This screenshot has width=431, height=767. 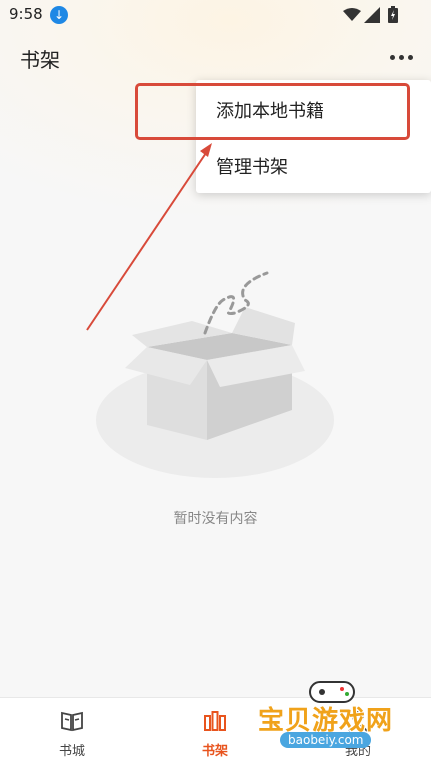 What do you see at coordinates (40, 60) in the screenshot?
I see `page-title: 书架` at bounding box center [40, 60].